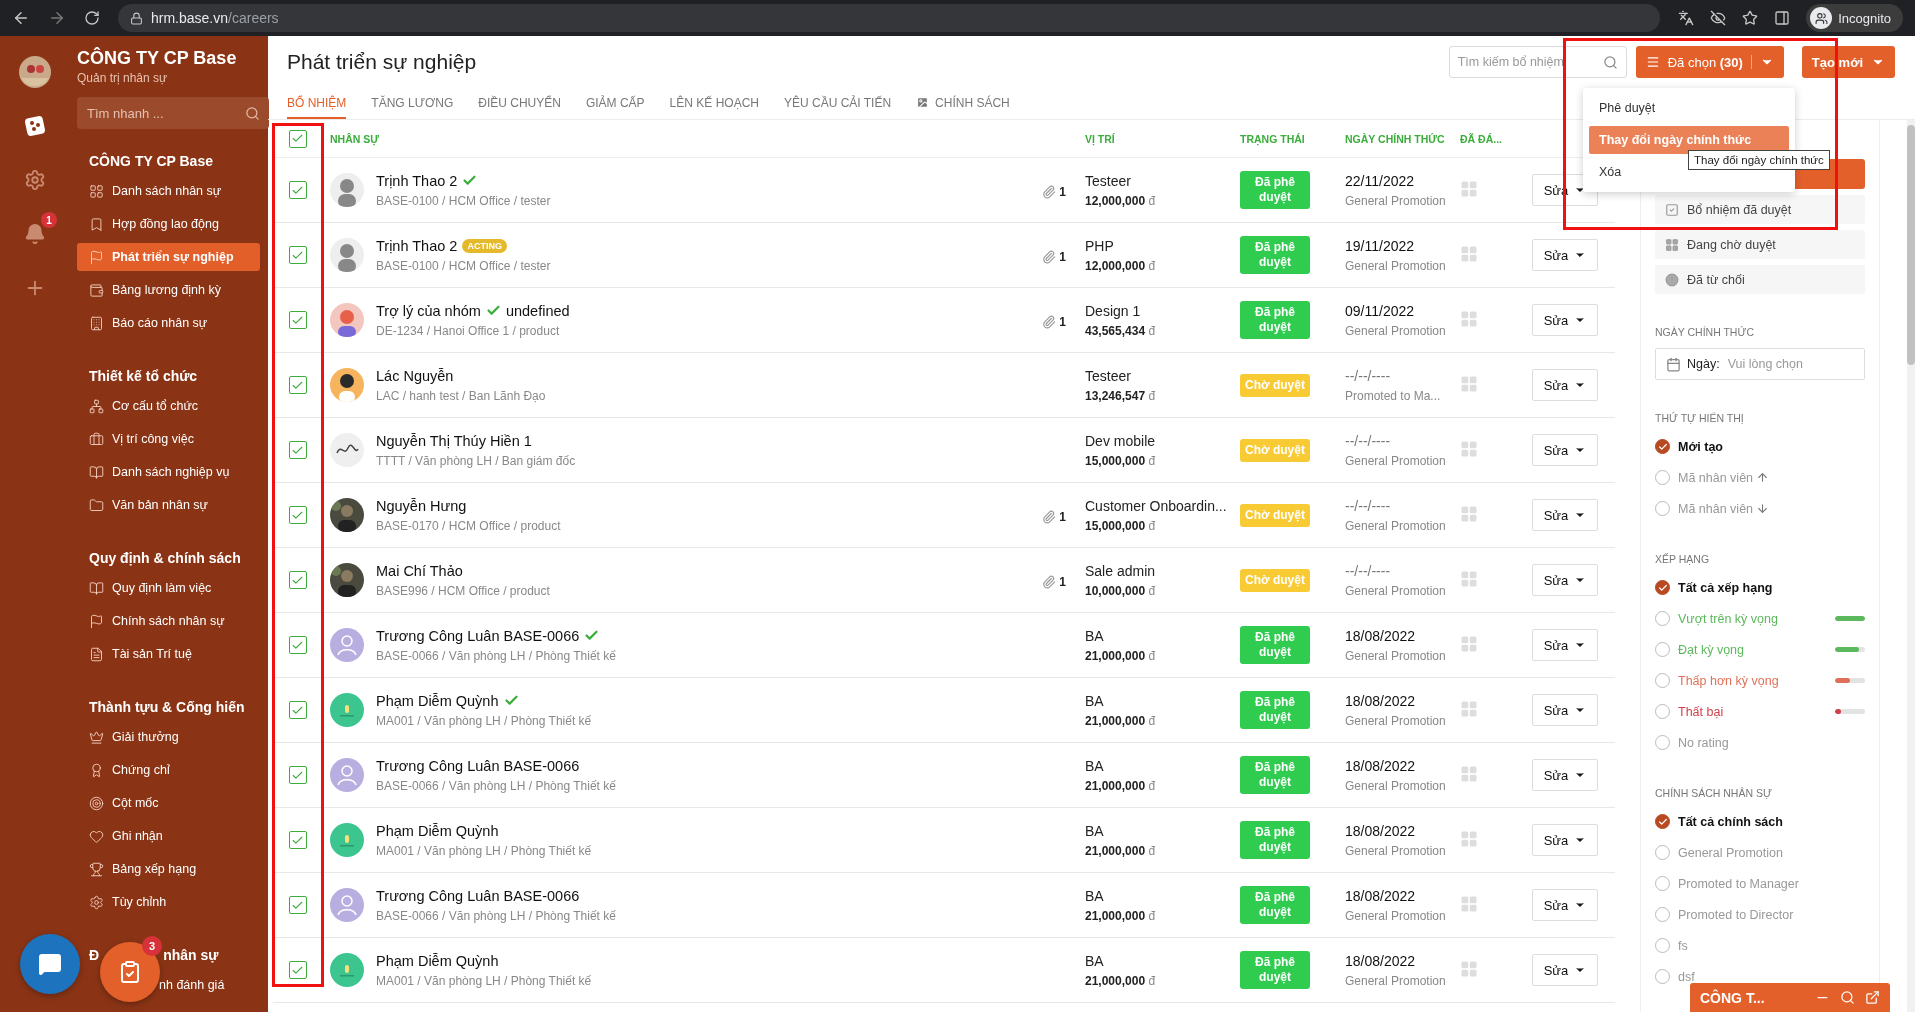  What do you see at coordinates (168, 224) in the screenshot?
I see `sidebar-item: Hợp đồng lao động` at bounding box center [168, 224].